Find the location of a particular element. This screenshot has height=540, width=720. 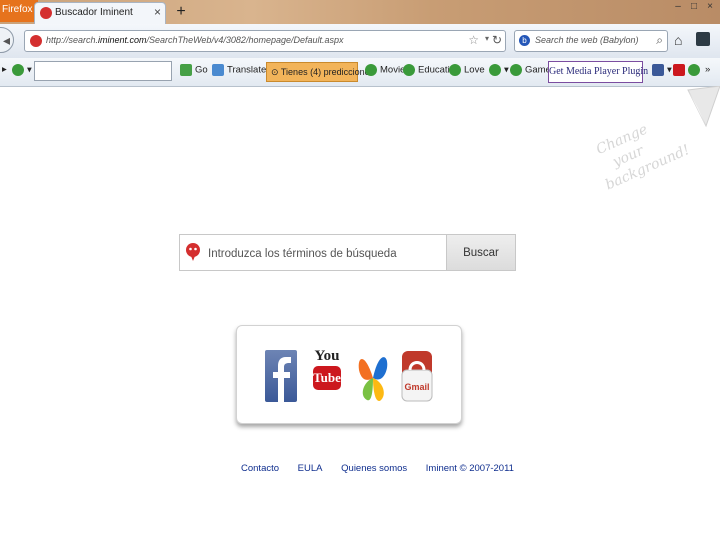

footer-link-quienes-somos: Quienes somos is located at coordinates (374, 468).